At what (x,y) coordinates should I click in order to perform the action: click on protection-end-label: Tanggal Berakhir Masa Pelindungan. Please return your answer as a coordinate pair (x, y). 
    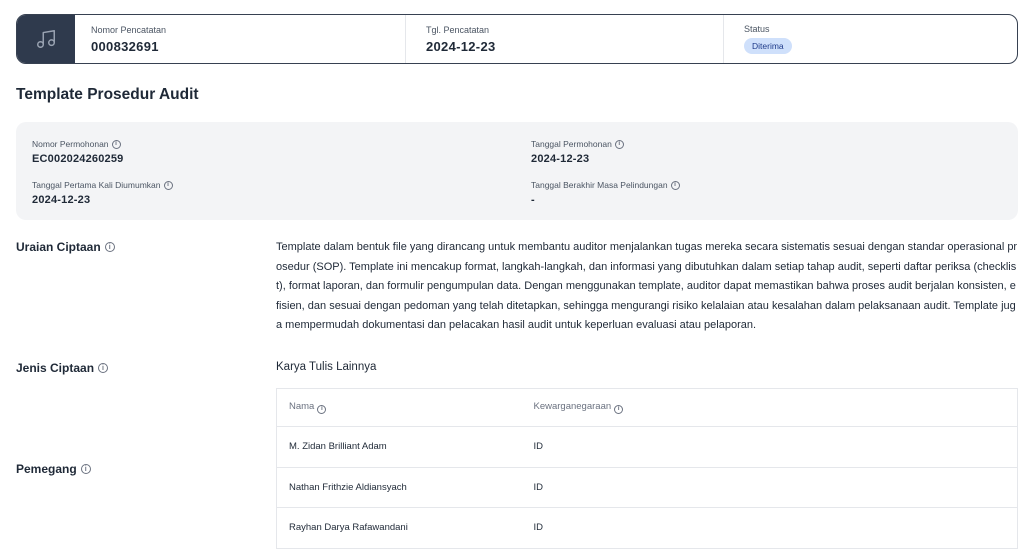
    Looking at the image, I should click on (599, 185).